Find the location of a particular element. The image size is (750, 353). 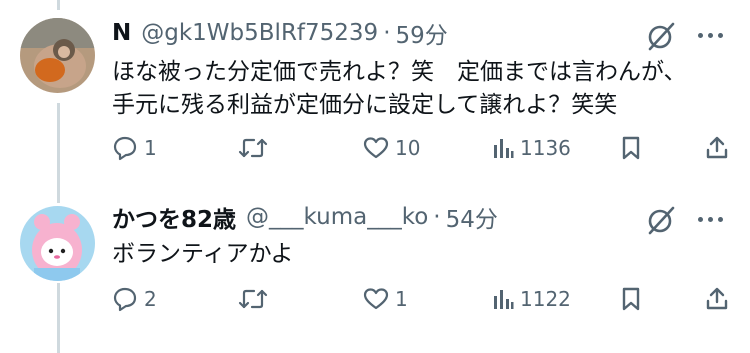

tweet-text: ボランティアかよ is located at coordinates (202, 254).